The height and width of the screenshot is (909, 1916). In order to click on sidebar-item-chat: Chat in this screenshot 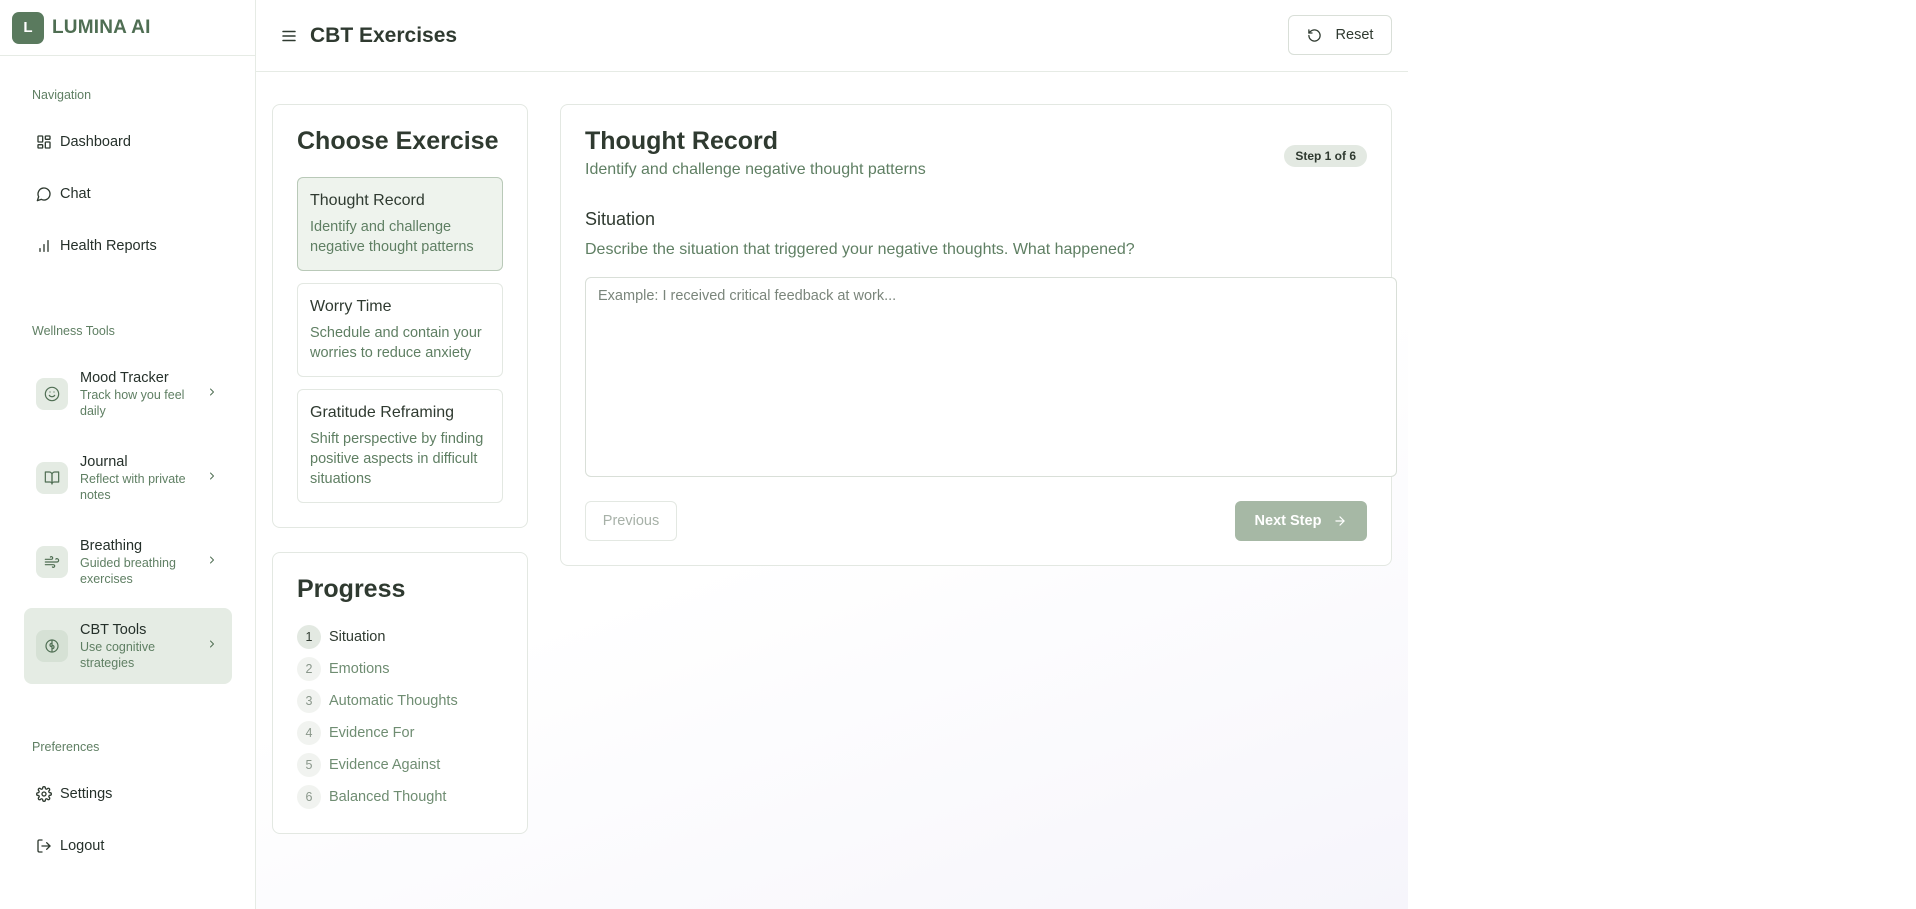, I will do `click(128, 194)`.